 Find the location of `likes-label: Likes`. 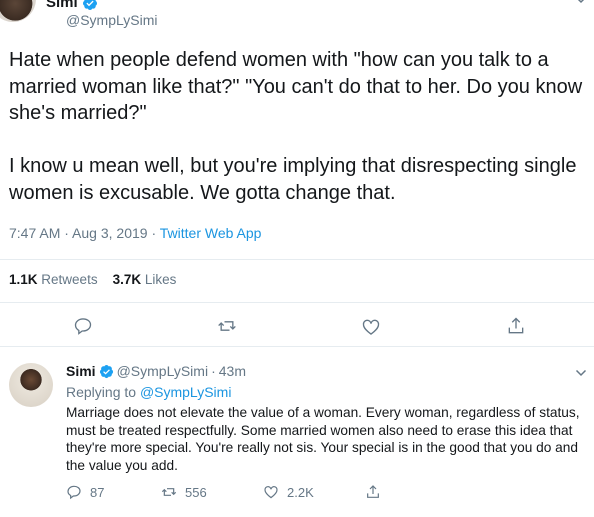

likes-label: Likes is located at coordinates (160, 279).